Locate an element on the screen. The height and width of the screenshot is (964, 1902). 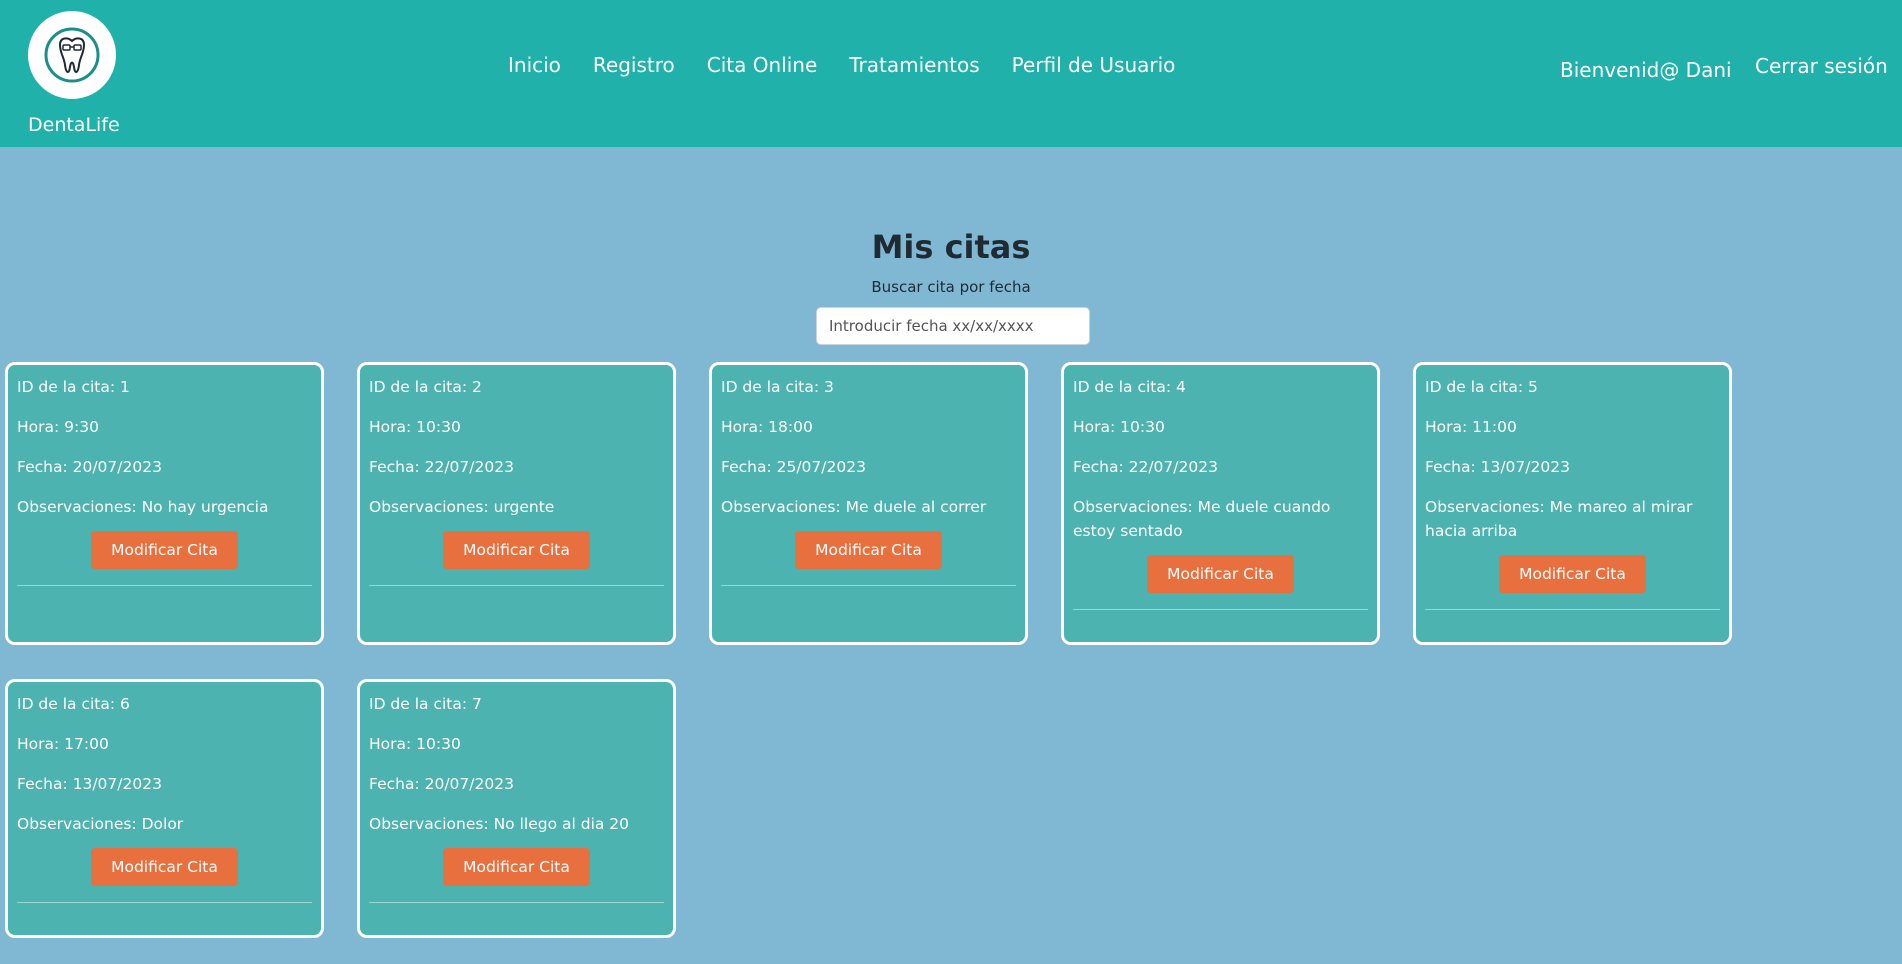
appointment-id: ID de la cita: 5 is located at coordinates (1481, 387).